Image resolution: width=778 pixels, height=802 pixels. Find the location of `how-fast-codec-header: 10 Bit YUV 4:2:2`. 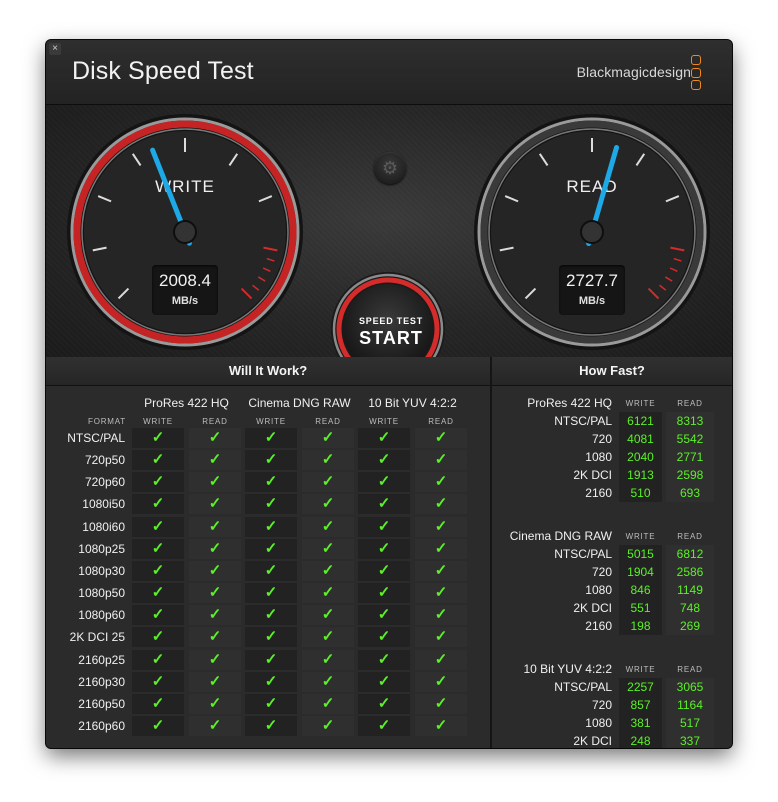

how-fast-codec-header: 10 Bit YUV 4:2:2 is located at coordinates (568, 669).